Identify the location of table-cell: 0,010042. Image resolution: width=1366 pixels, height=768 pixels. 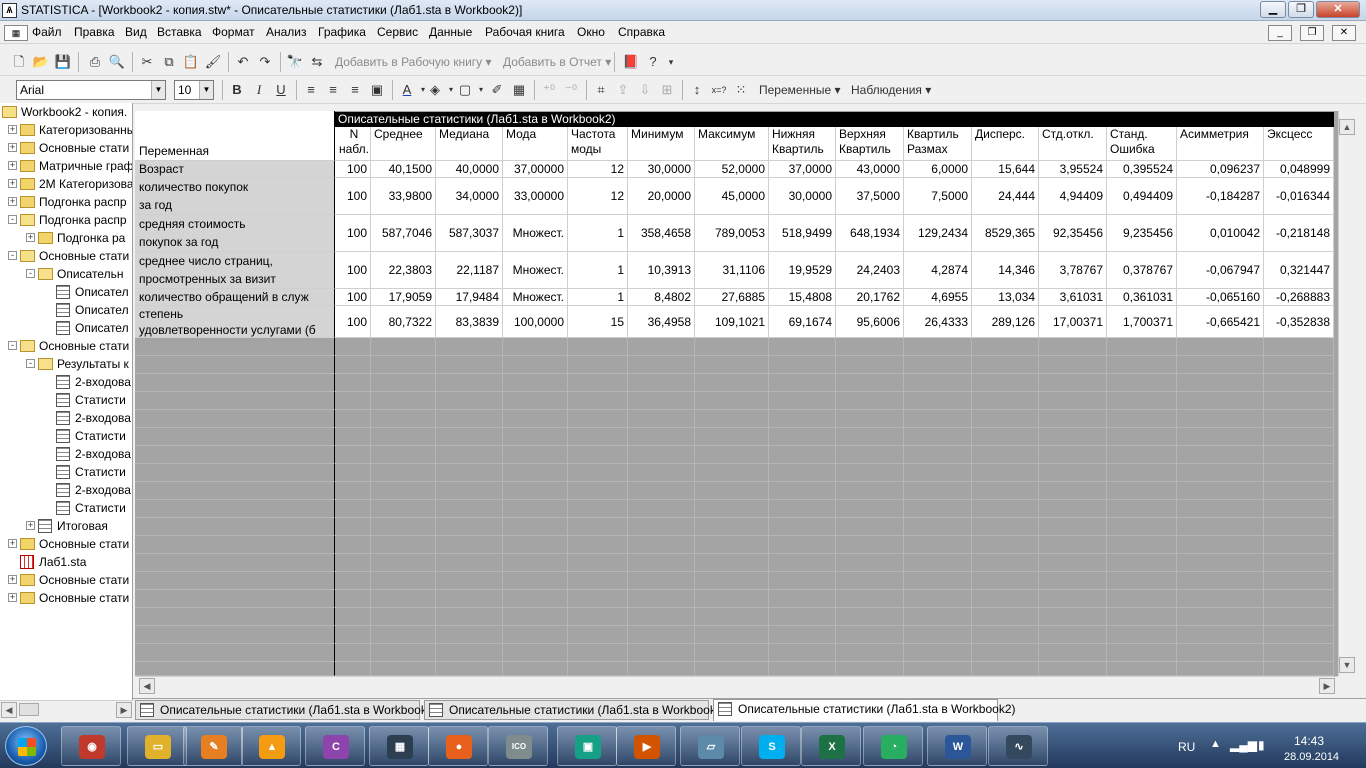
(1220, 233).